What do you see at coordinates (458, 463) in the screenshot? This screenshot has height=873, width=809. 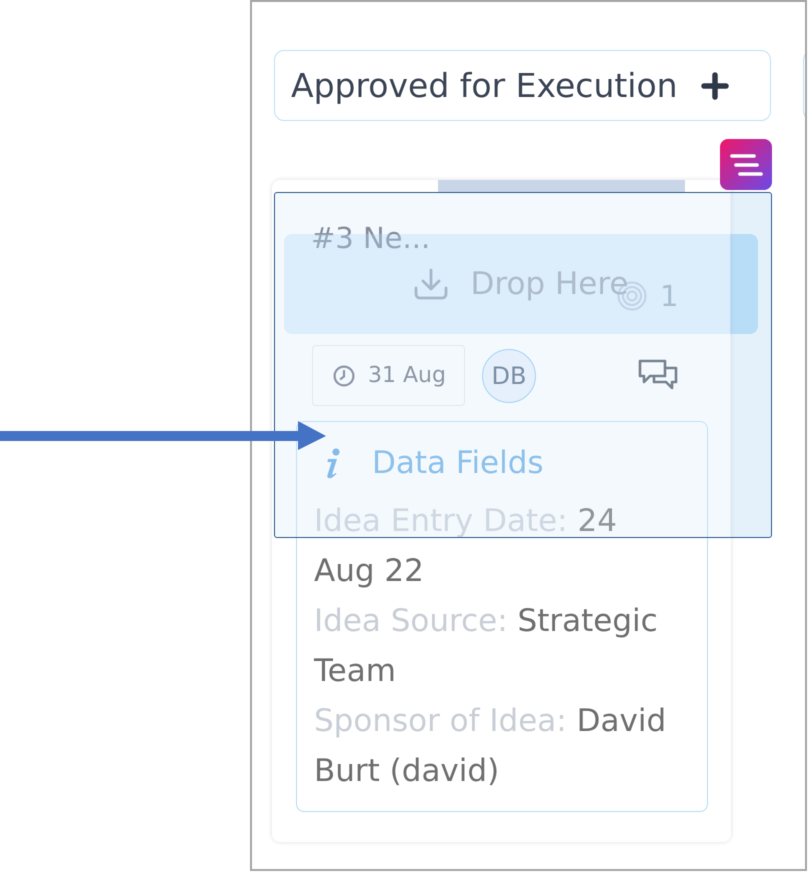 I see `panel-title: Data Fields` at bounding box center [458, 463].